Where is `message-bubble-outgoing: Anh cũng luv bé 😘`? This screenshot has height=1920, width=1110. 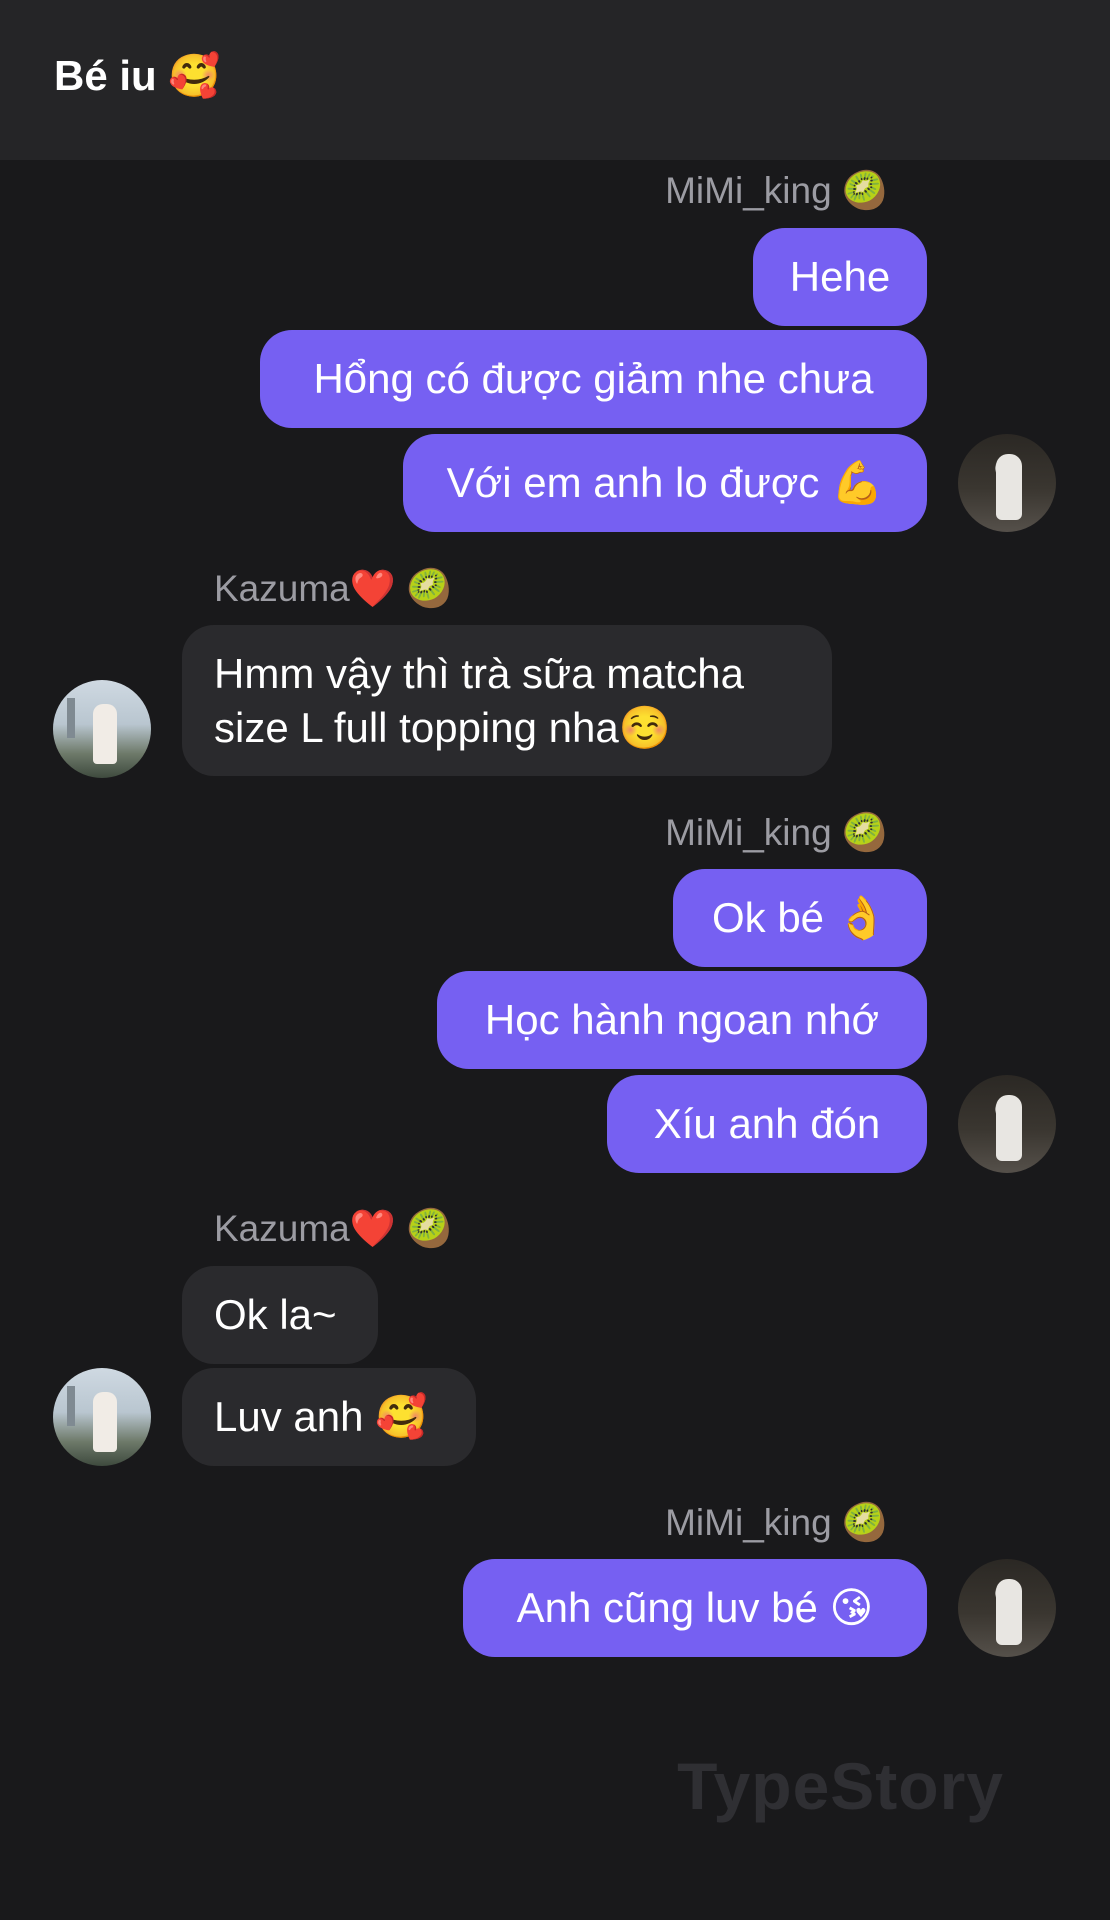 message-bubble-outgoing: Anh cũng luv bé 😘 is located at coordinates (695, 1608).